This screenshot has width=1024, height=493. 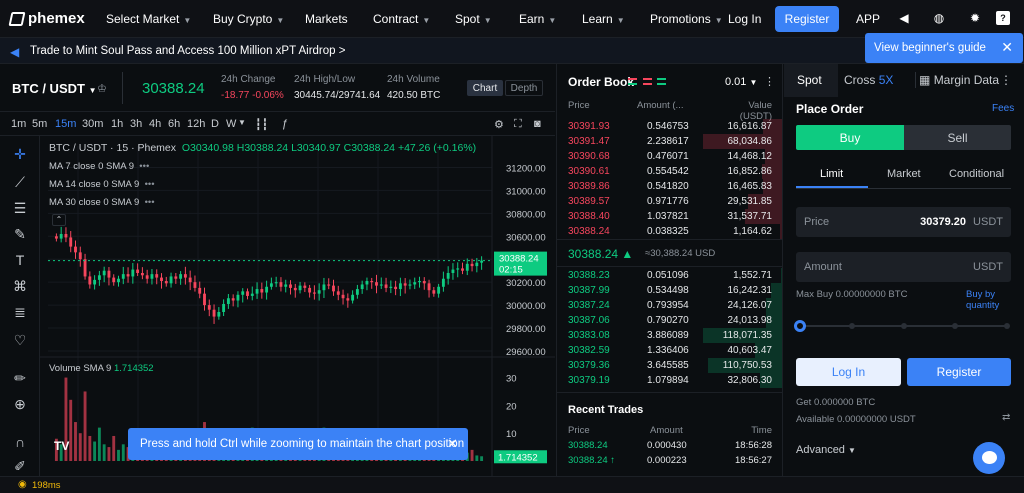 What do you see at coordinates (20, 260) in the screenshot?
I see `text-tool-icon: T` at bounding box center [20, 260].